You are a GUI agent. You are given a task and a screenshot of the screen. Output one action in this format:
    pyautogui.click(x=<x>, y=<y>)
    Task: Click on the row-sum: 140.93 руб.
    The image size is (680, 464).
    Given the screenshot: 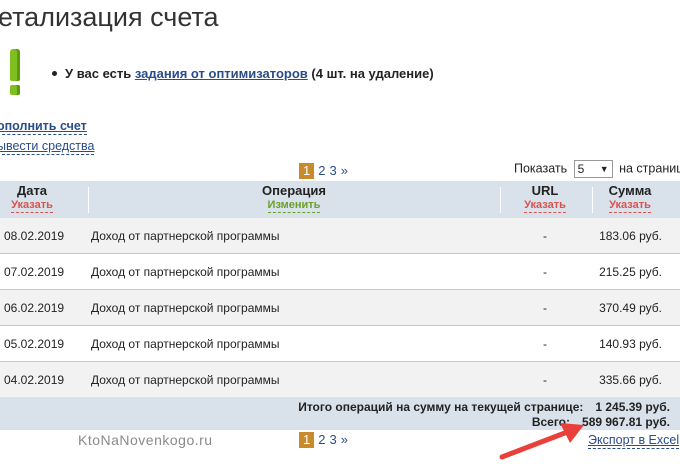 What is the action you would take?
    pyautogui.click(x=630, y=344)
    